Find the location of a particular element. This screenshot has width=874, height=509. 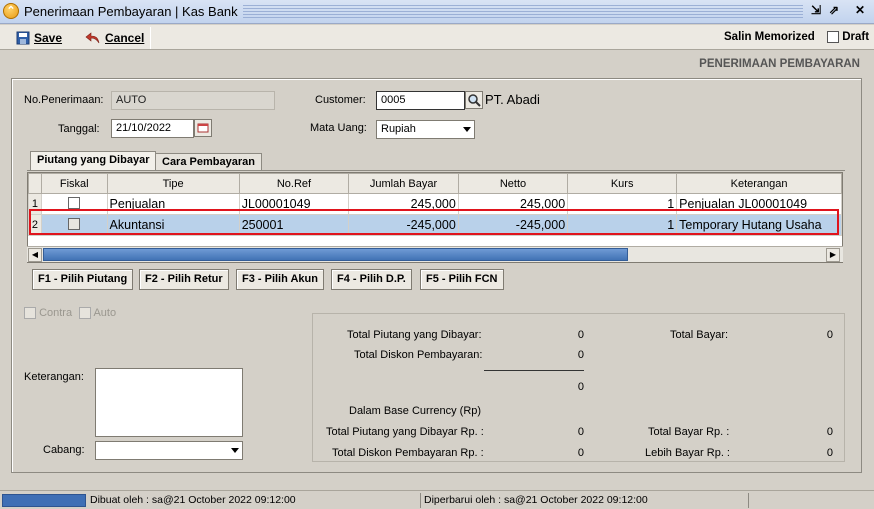

no-penerimaan-label: No.Penerimaan: is located at coordinates (64, 100).